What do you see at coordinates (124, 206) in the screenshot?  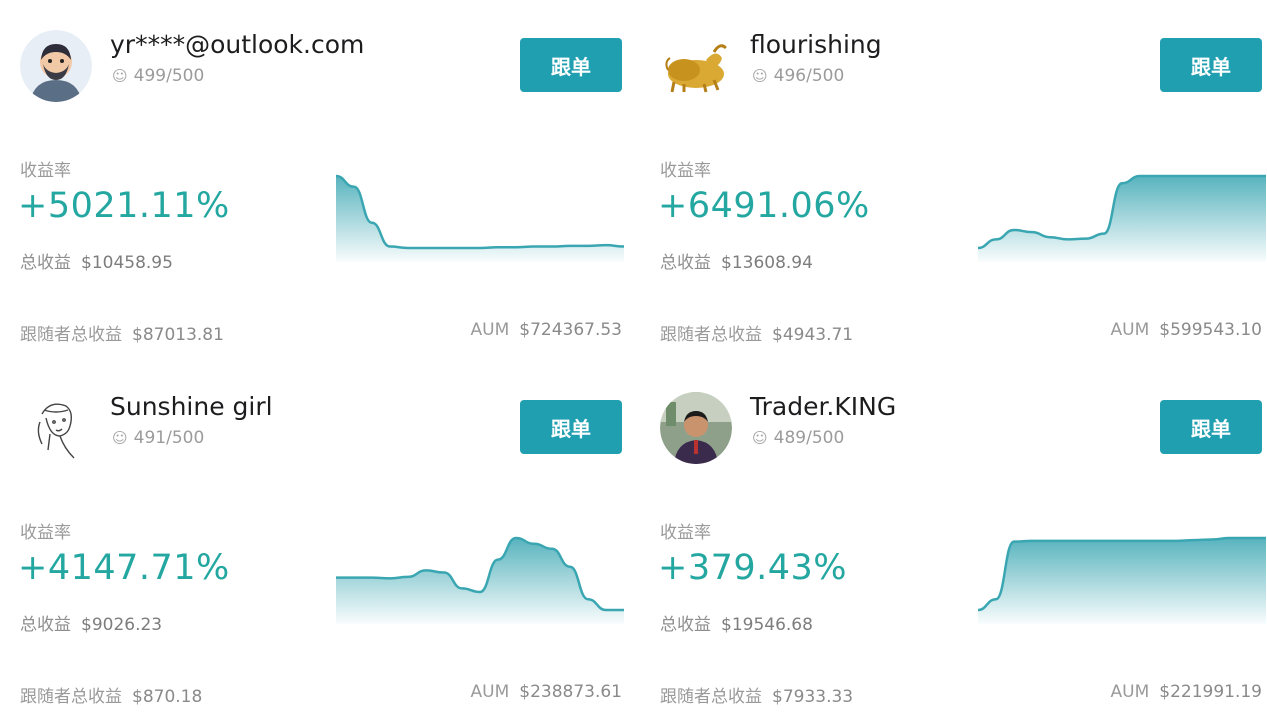 I see `rate-value: +5021.11%` at bounding box center [124, 206].